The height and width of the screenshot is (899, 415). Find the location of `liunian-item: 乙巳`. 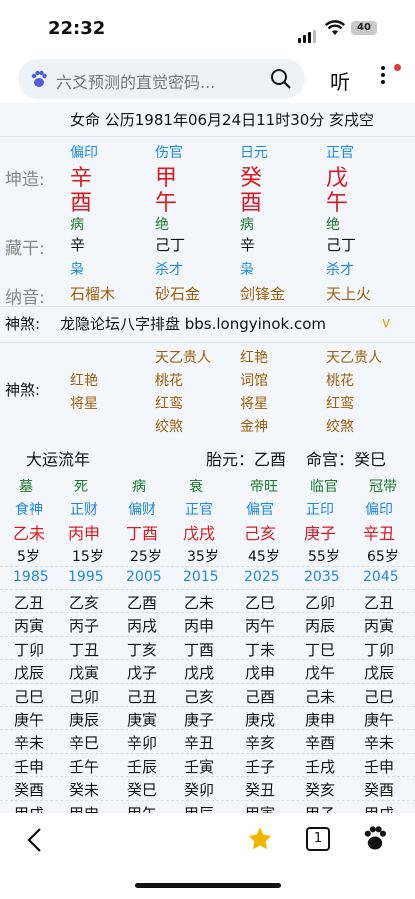

liunian-item: 乙巳 is located at coordinates (260, 603).